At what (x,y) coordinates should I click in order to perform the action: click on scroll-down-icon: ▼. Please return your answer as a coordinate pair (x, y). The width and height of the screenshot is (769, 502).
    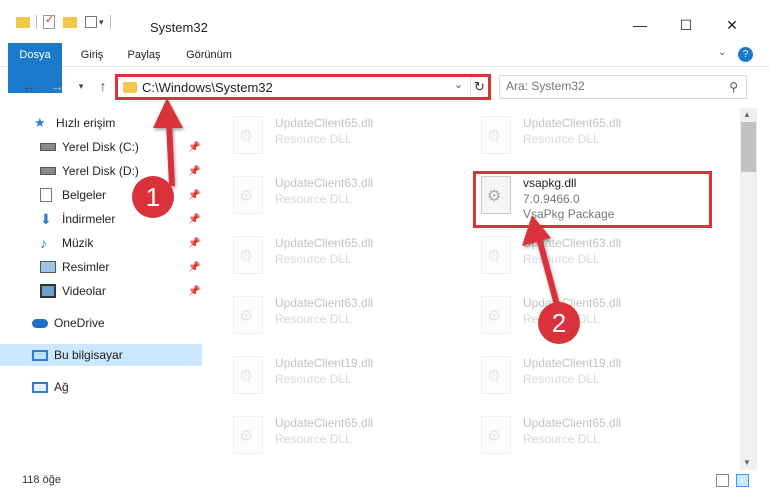
    Looking at the image, I should click on (747, 462).